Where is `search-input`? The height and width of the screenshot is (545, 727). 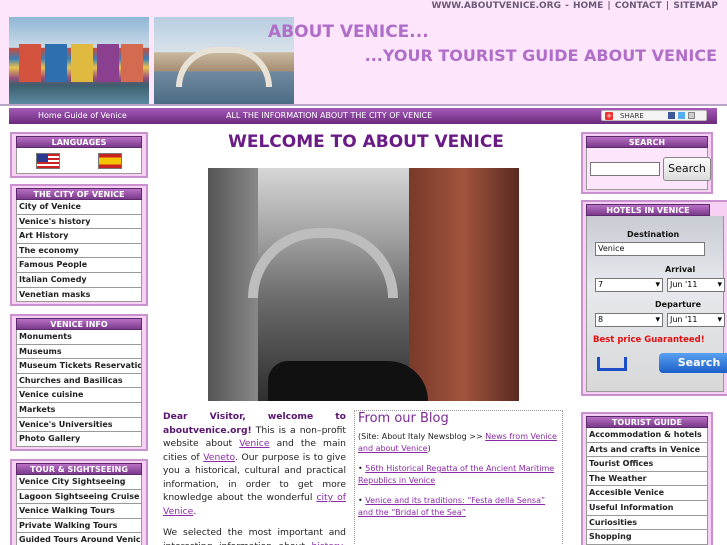
search-input is located at coordinates (625, 169).